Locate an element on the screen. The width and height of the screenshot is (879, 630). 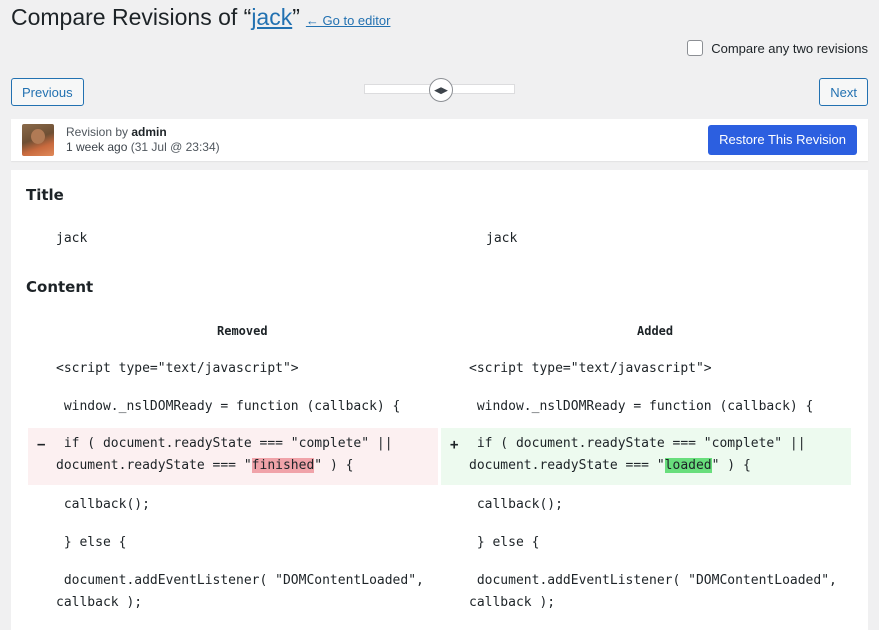
minus-icon: − is located at coordinates (41, 445).